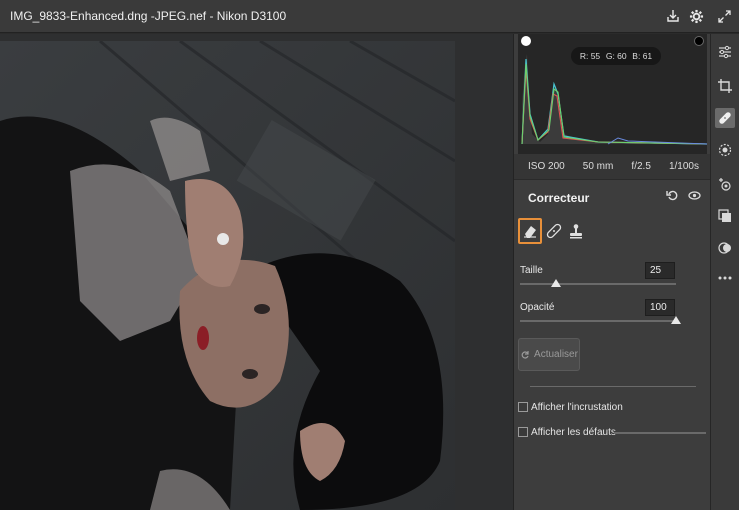 The width and height of the screenshot is (739, 510). What do you see at coordinates (724, 16) in the screenshot?
I see `expand-icon` at bounding box center [724, 16].